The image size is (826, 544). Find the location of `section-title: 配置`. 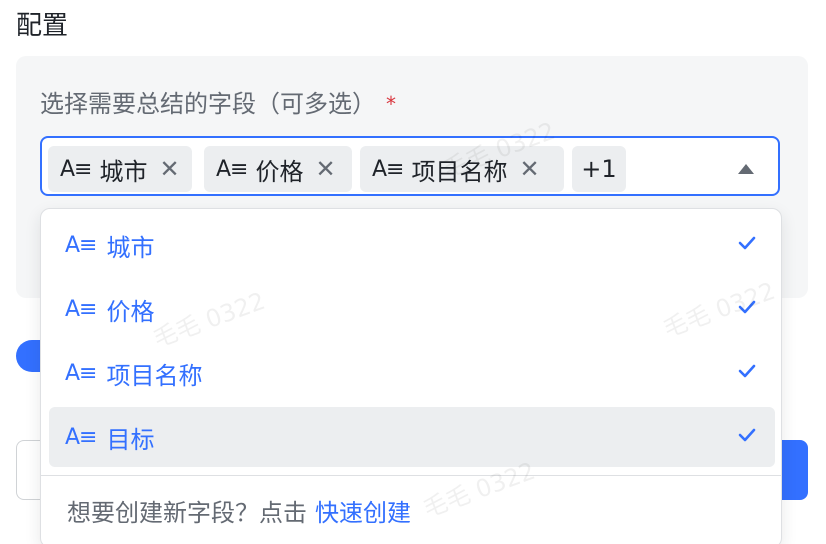

section-title: 配置 is located at coordinates (42, 26).